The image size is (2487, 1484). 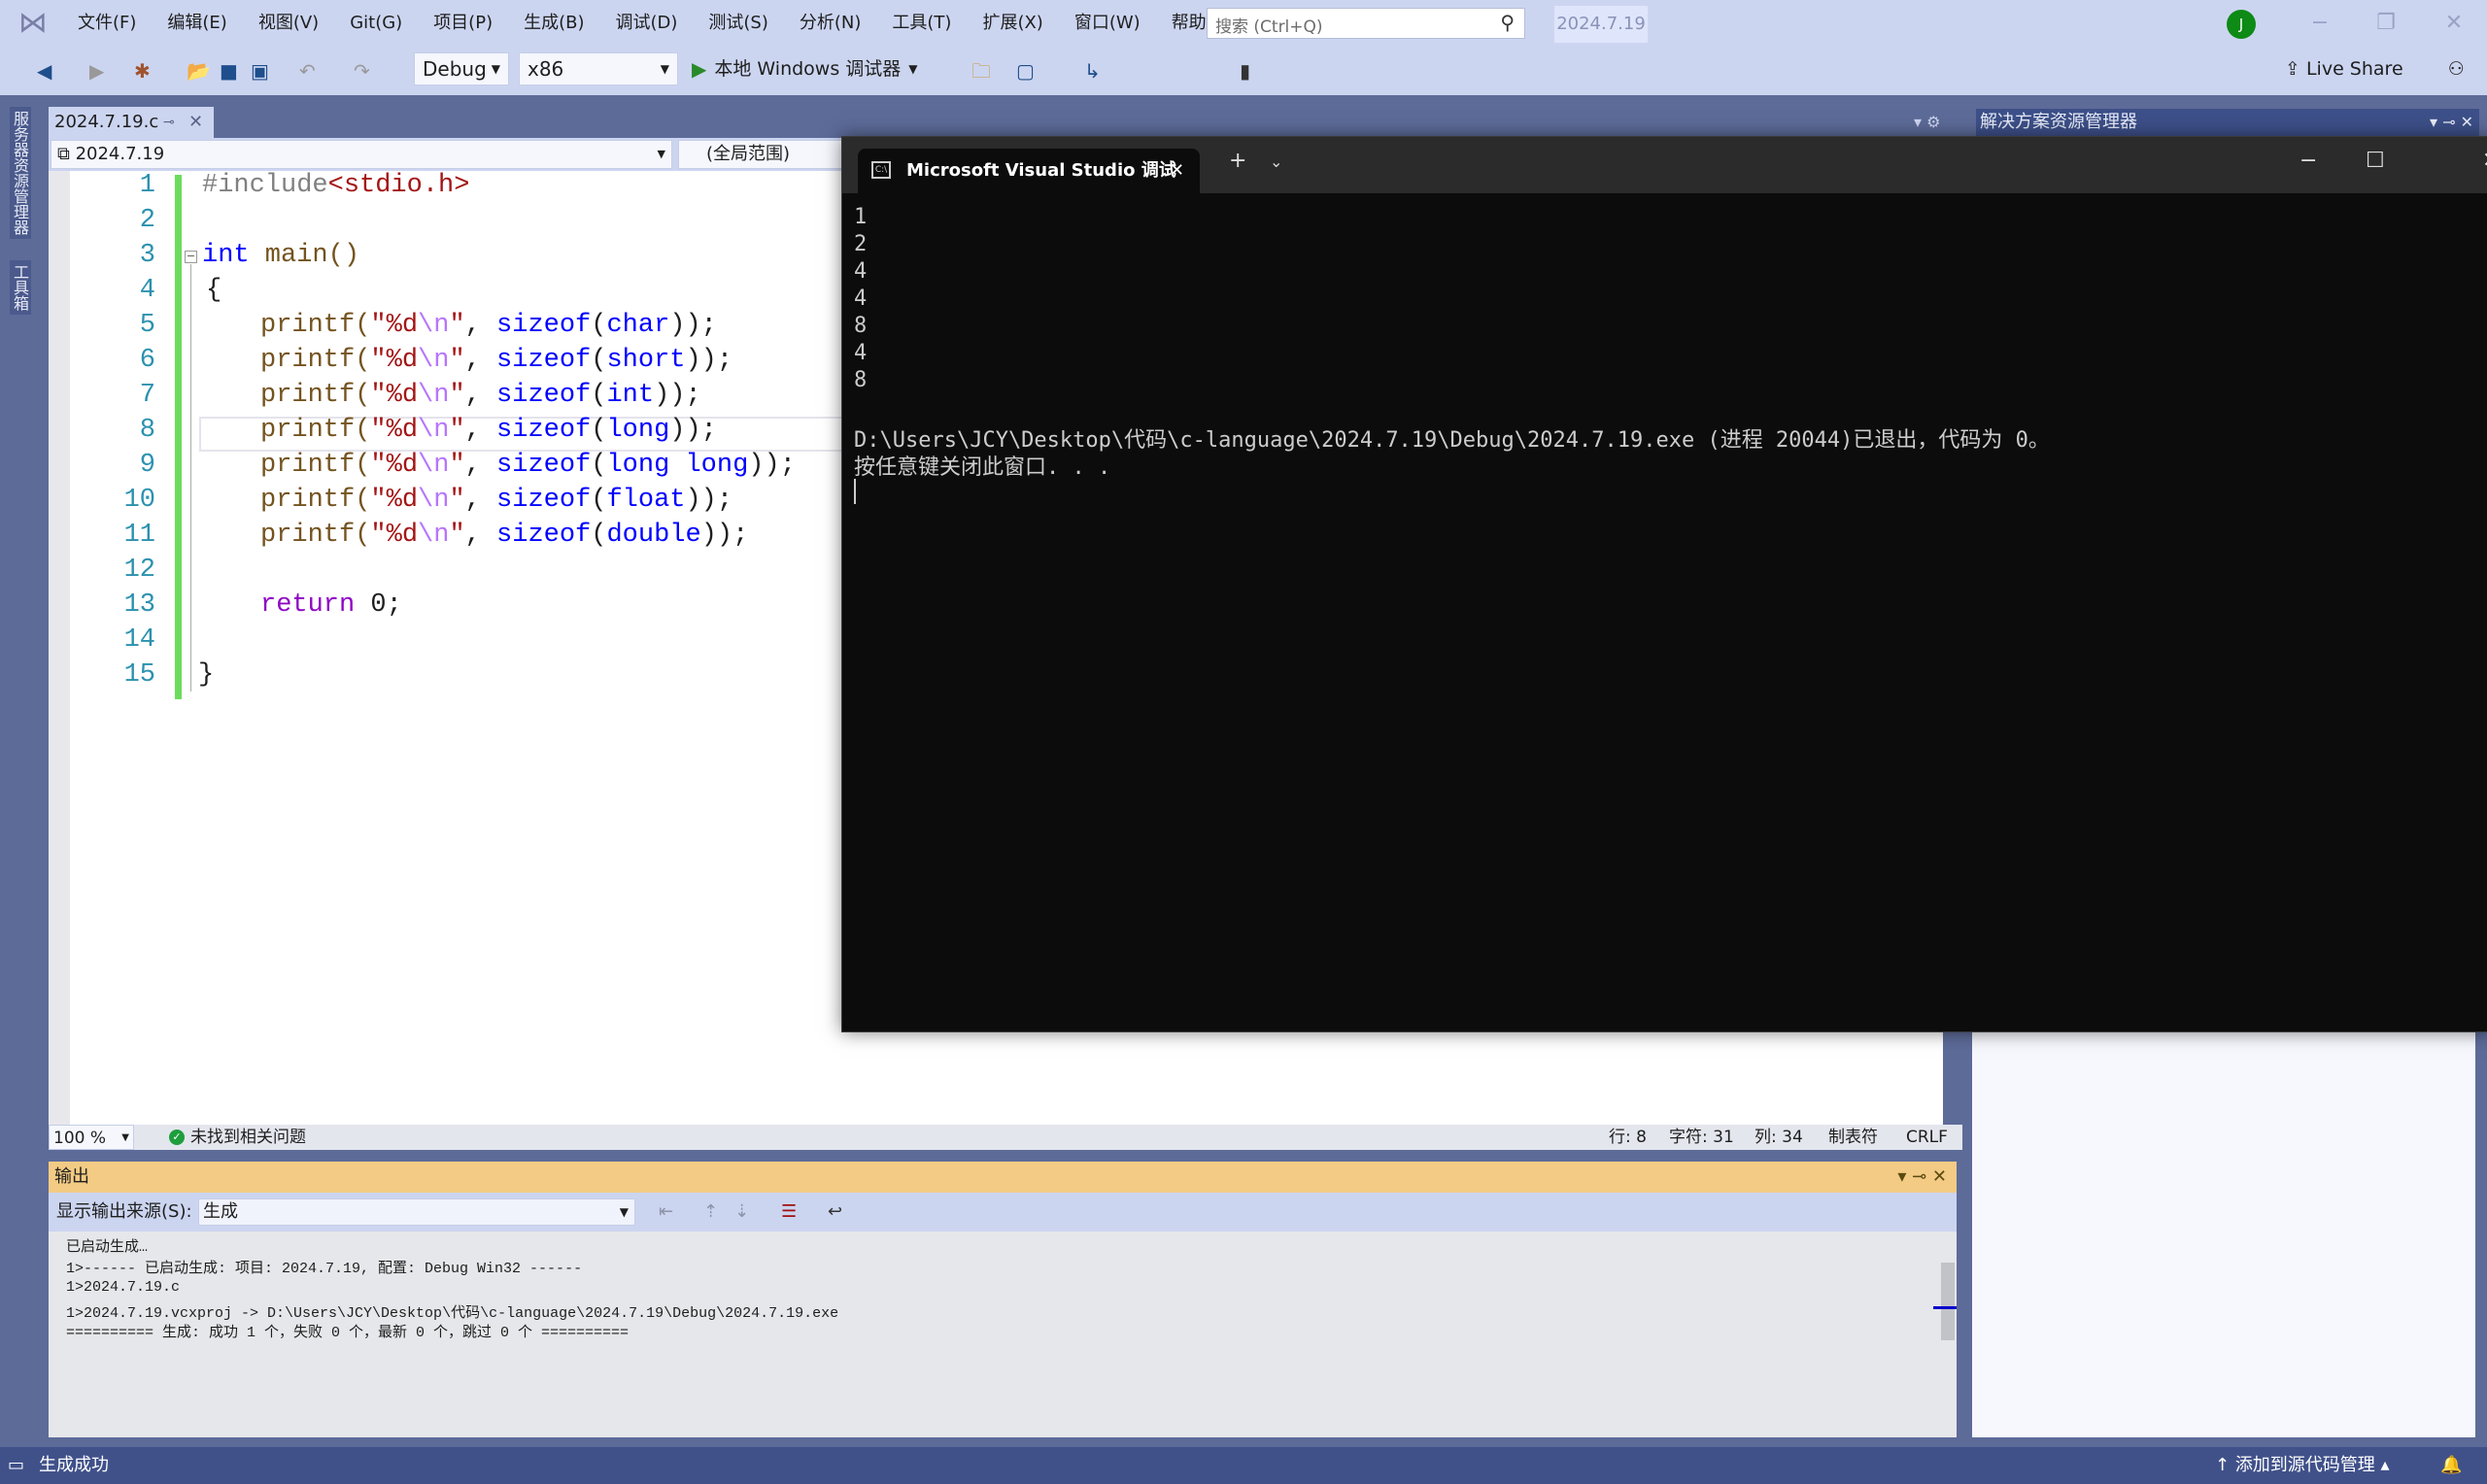 I want to click on go-to-line-icon: ⇤, so click(x=666, y=1212).